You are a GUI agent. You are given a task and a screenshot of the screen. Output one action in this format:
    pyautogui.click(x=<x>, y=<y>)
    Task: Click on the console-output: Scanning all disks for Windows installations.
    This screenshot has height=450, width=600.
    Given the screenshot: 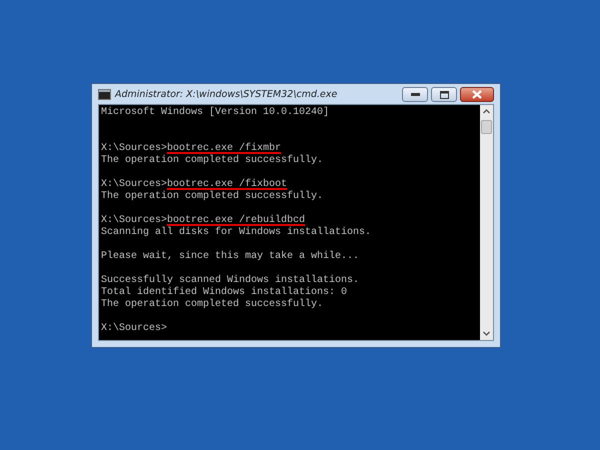 What is the action you would take?
    pyautogui.click(x=236, y=232)
    